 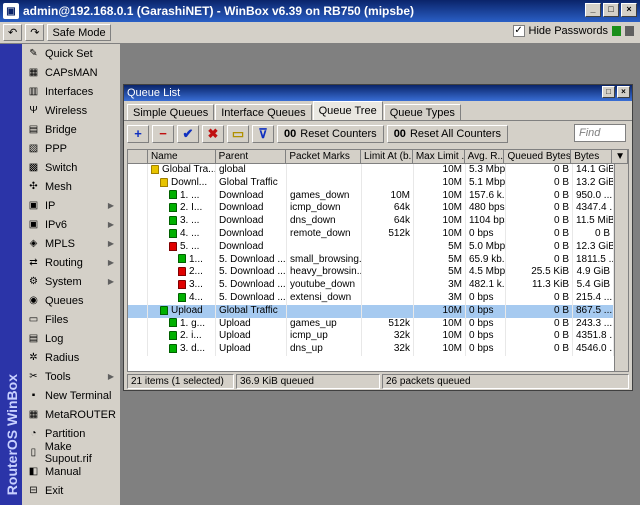 What do you see at coordinates (71, 224) in the screenshot?
I see `menu-item-ipv6: ▣ IPv6 ▶` at bounding box center [71, 224].